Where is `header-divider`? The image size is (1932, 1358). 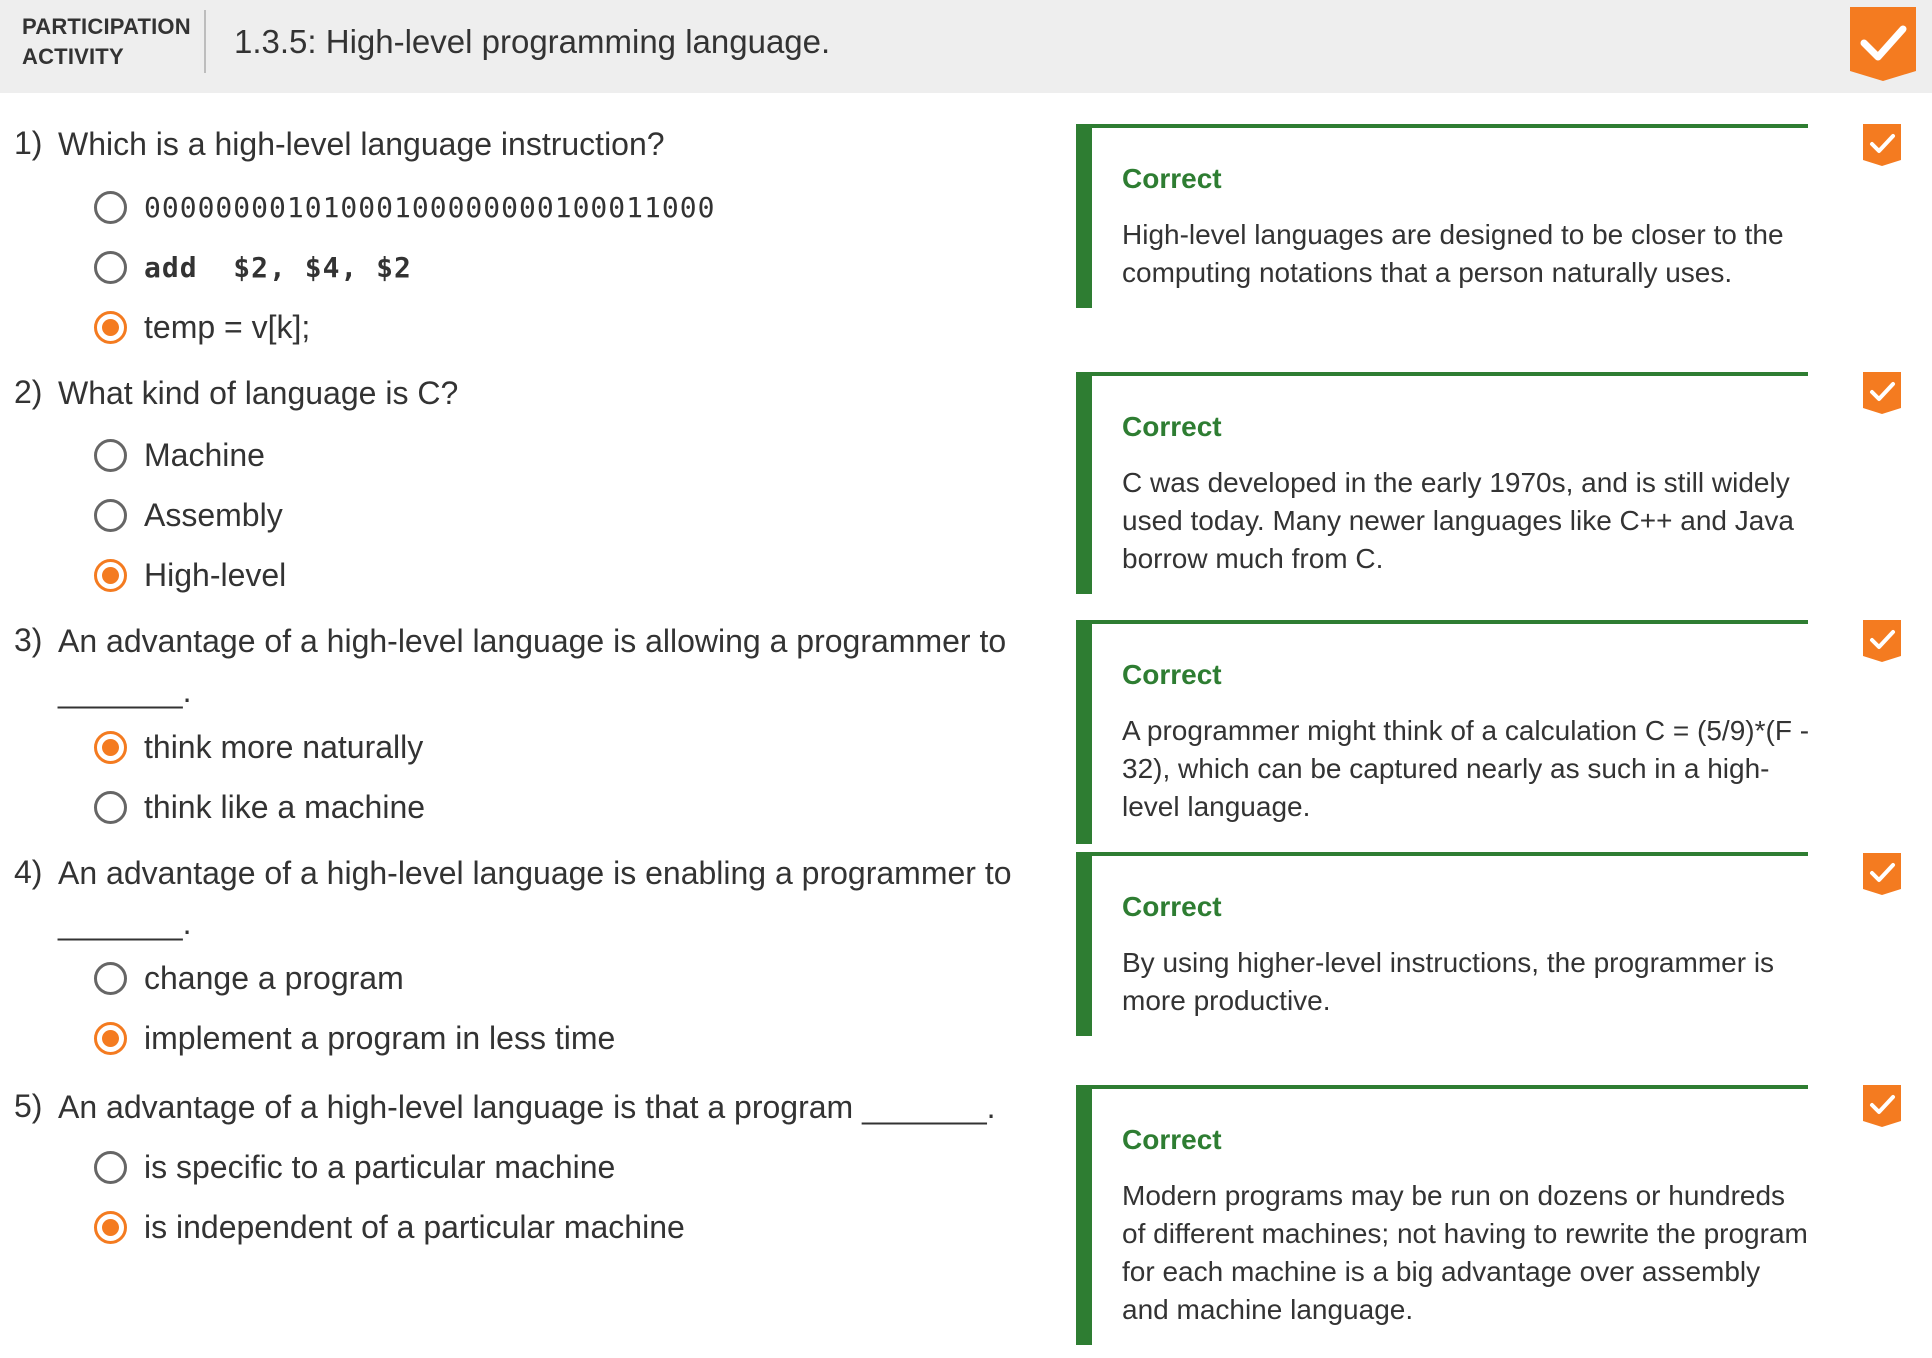 header-divider is located at coordinates (205, 41).